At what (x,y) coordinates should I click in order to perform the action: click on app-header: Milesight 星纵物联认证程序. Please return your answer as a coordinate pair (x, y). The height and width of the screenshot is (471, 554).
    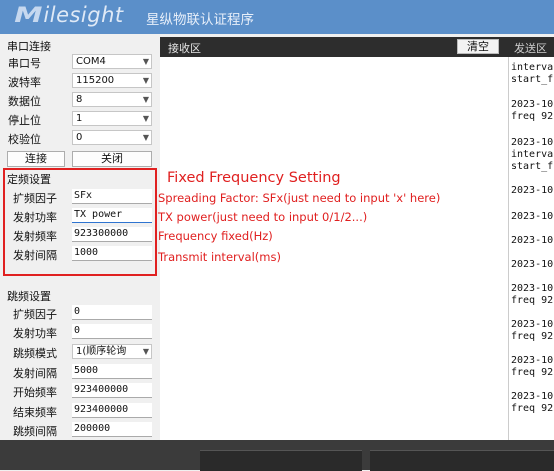
    Looking at the image, I should click on (277, 17).